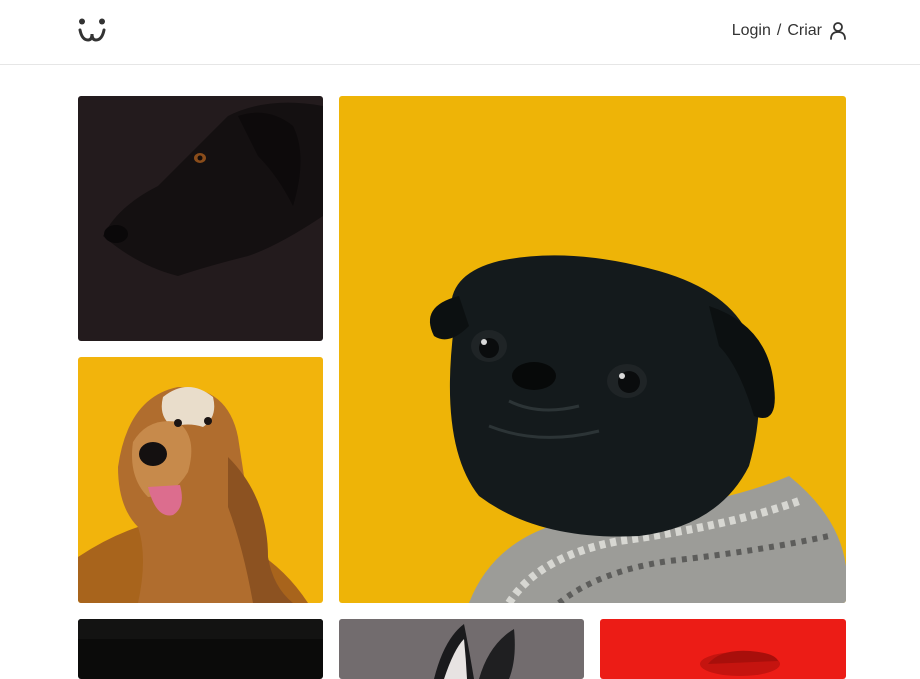  I want to click on site-header: Login / Criar, so click(460, 32).